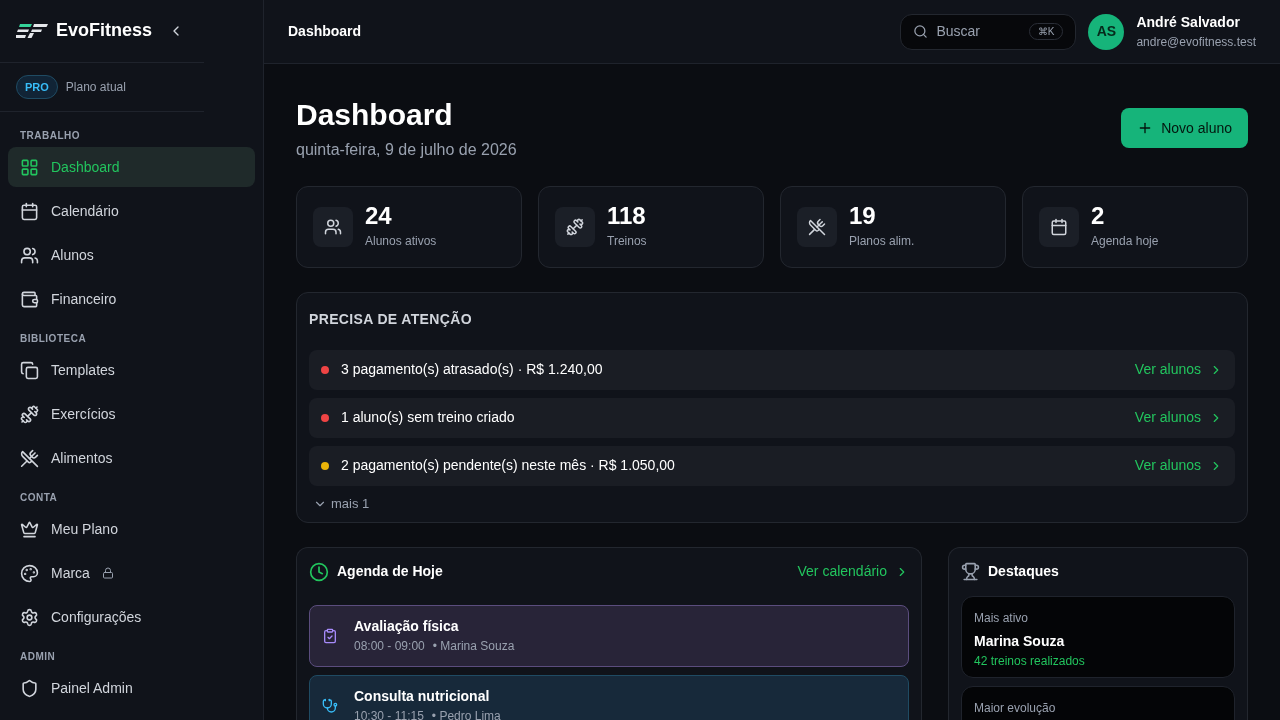 The height and width of the screenshot is (720, 1280). Describe the element at coordinates (131, 688) in the screenshot. I see `sidebar-item: Painel Admin` at that location.